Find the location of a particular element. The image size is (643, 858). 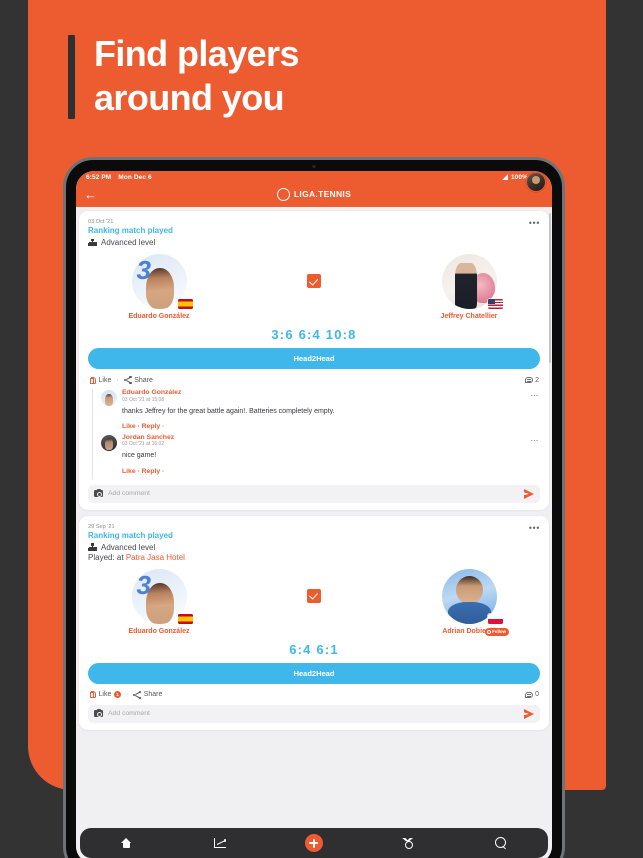

venue-link: Patra Jasa Hotel is located at coordinates (155, 557).